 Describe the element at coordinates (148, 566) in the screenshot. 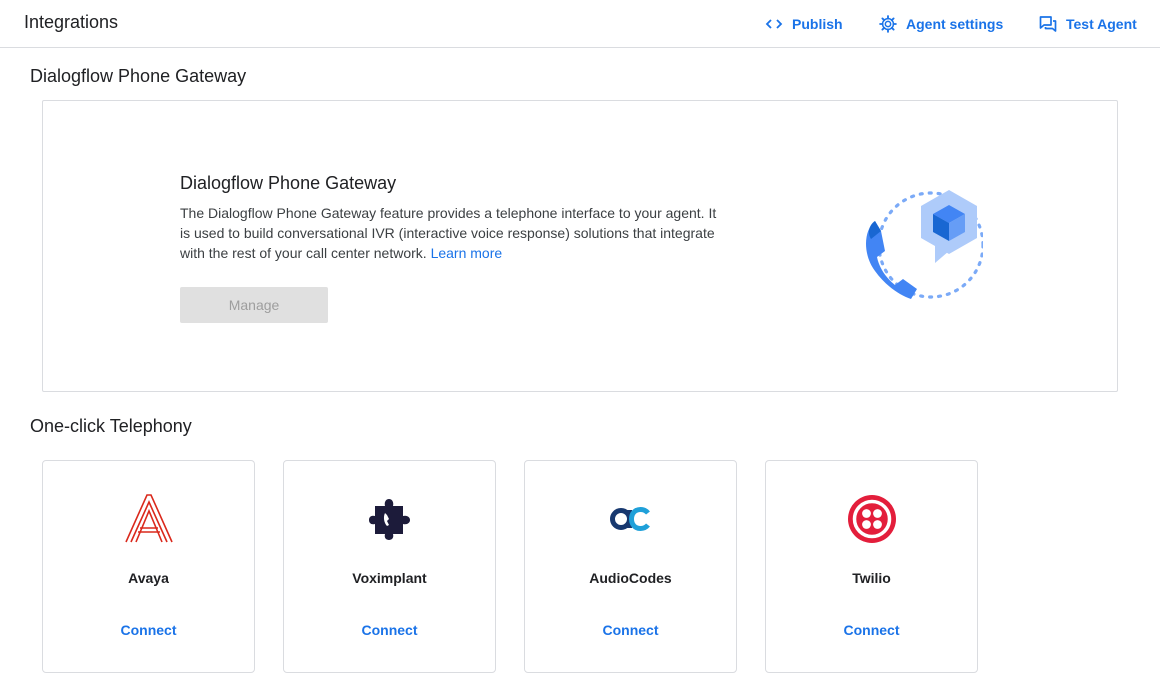

I see `telephony-card-avaya: Avaya Connect` at that location.